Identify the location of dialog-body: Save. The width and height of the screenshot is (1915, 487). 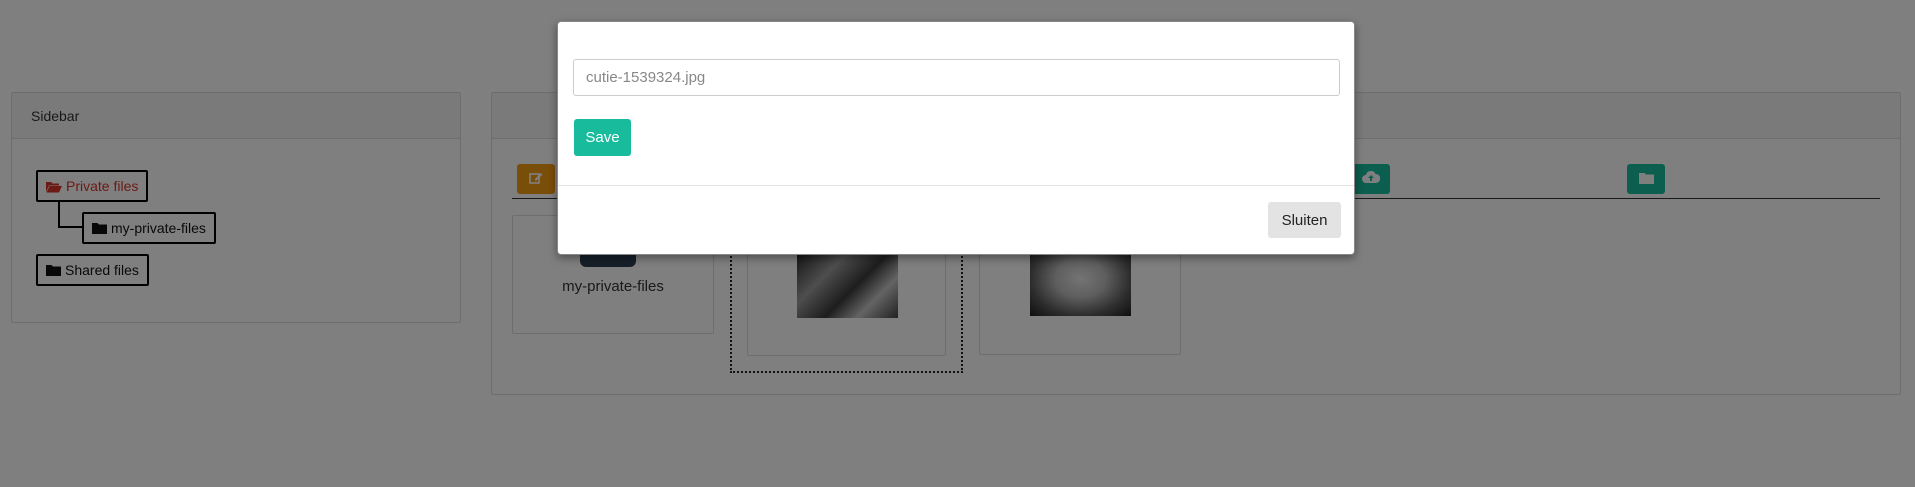
(956, 104).